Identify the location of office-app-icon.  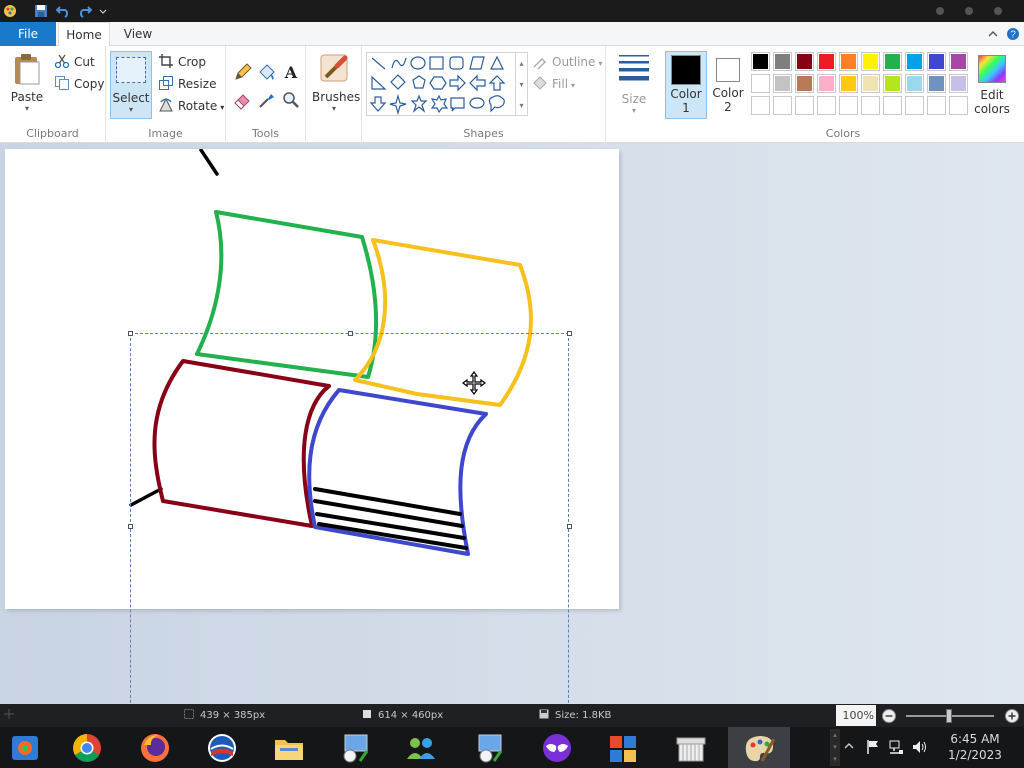
(623, 748).